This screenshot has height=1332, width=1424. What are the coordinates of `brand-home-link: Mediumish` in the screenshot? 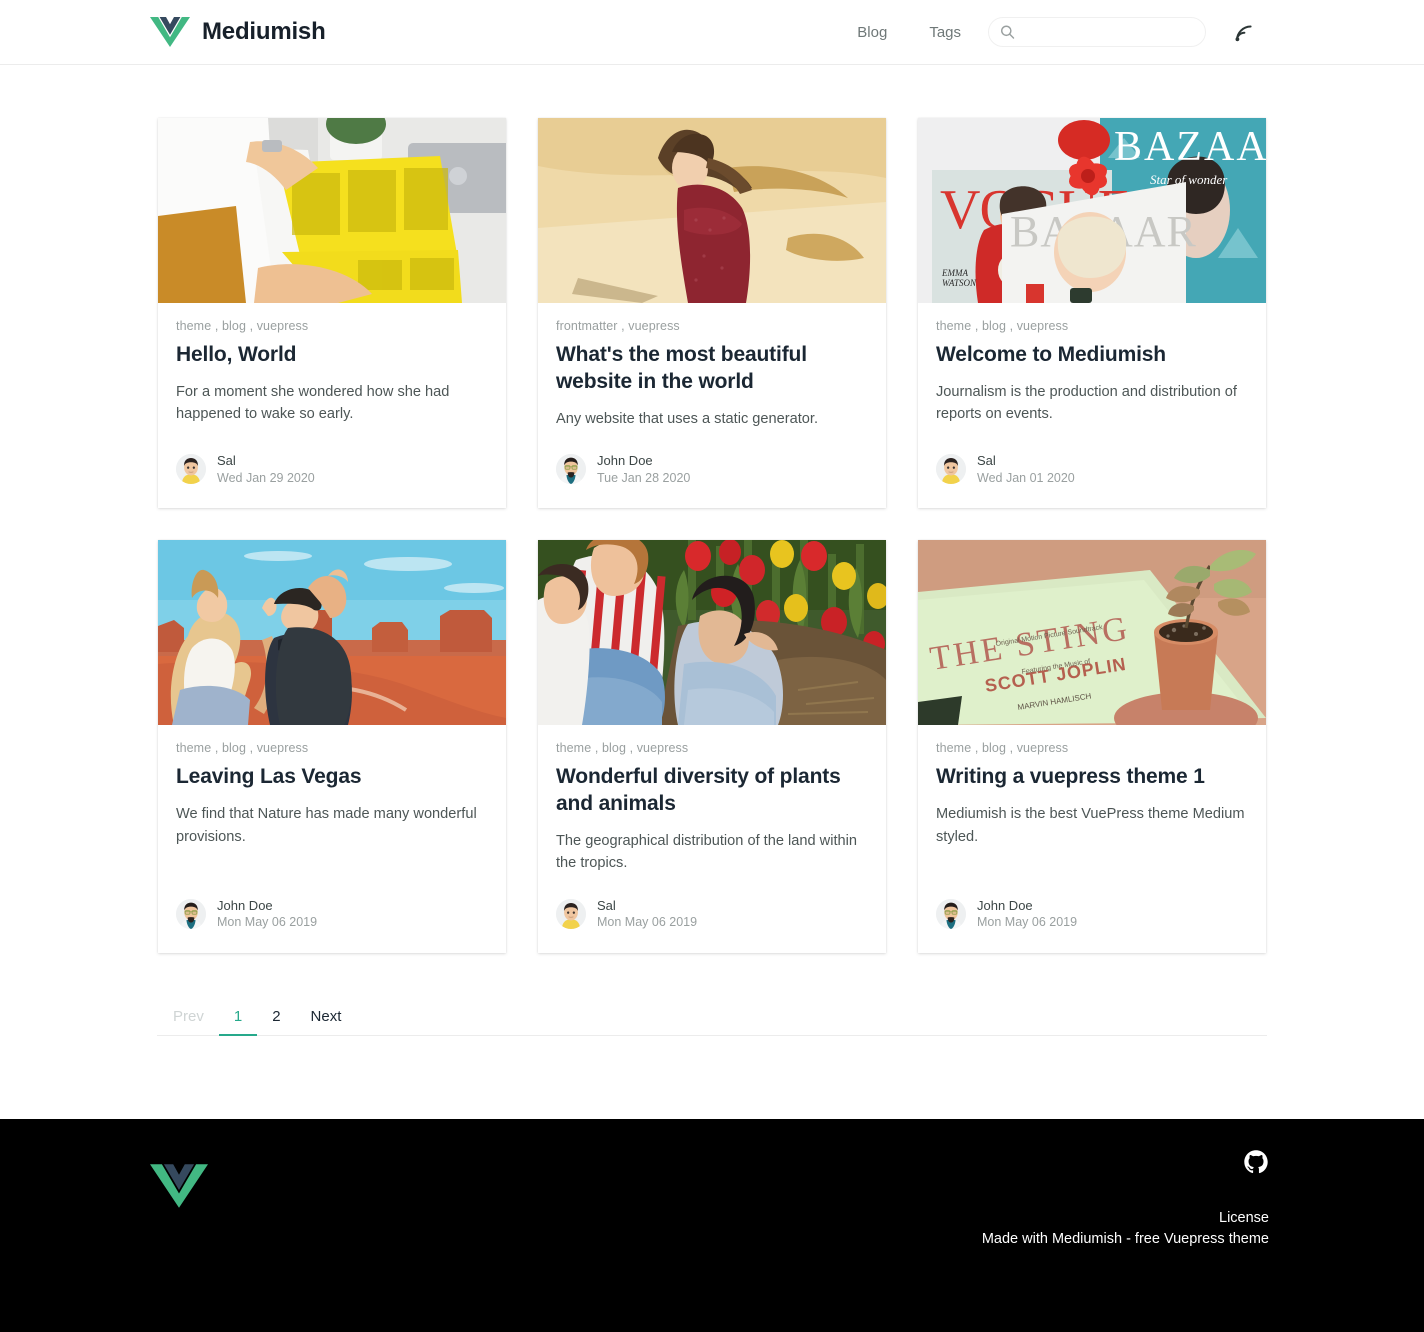 It's located at (238, 32).